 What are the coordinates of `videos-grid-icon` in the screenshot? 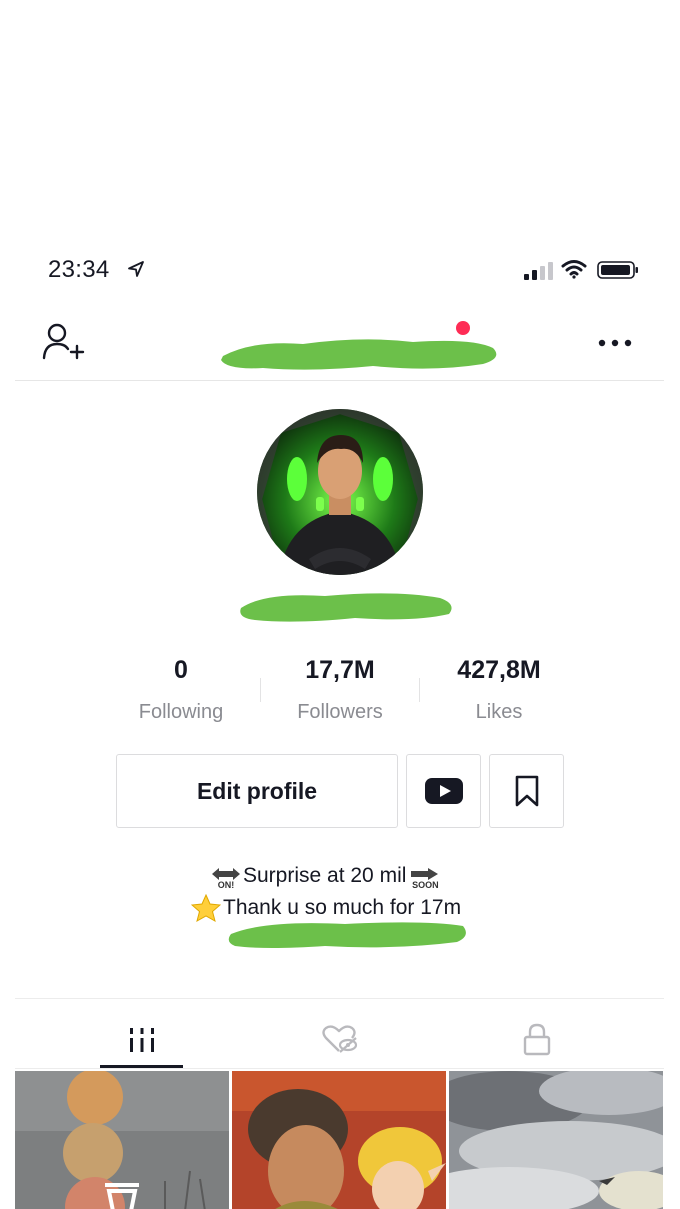 It's located at (142, 1040).